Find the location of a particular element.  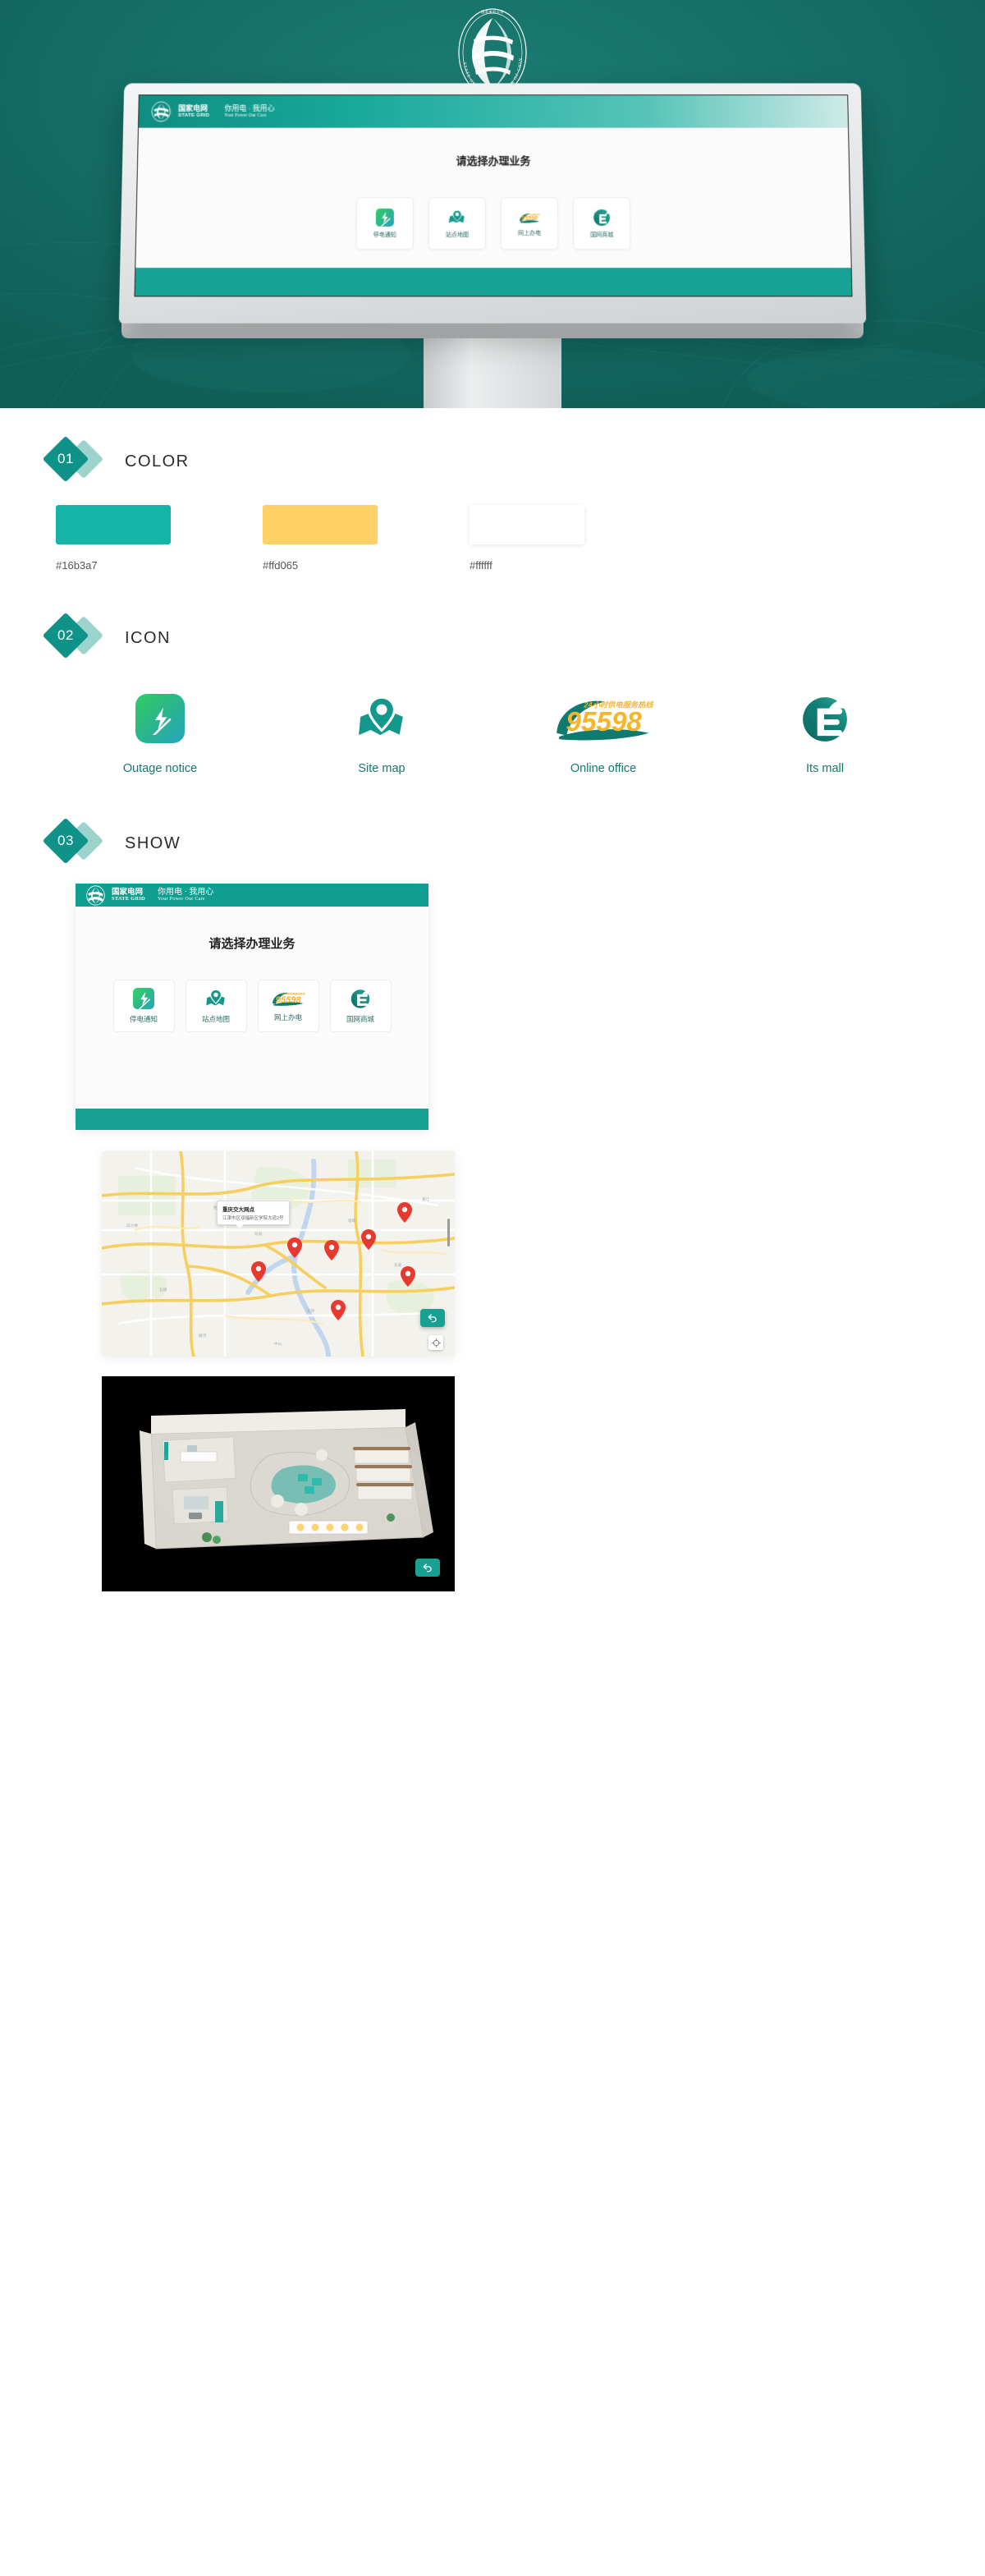

icon-label: Site map is located at coordinates (381, 768).